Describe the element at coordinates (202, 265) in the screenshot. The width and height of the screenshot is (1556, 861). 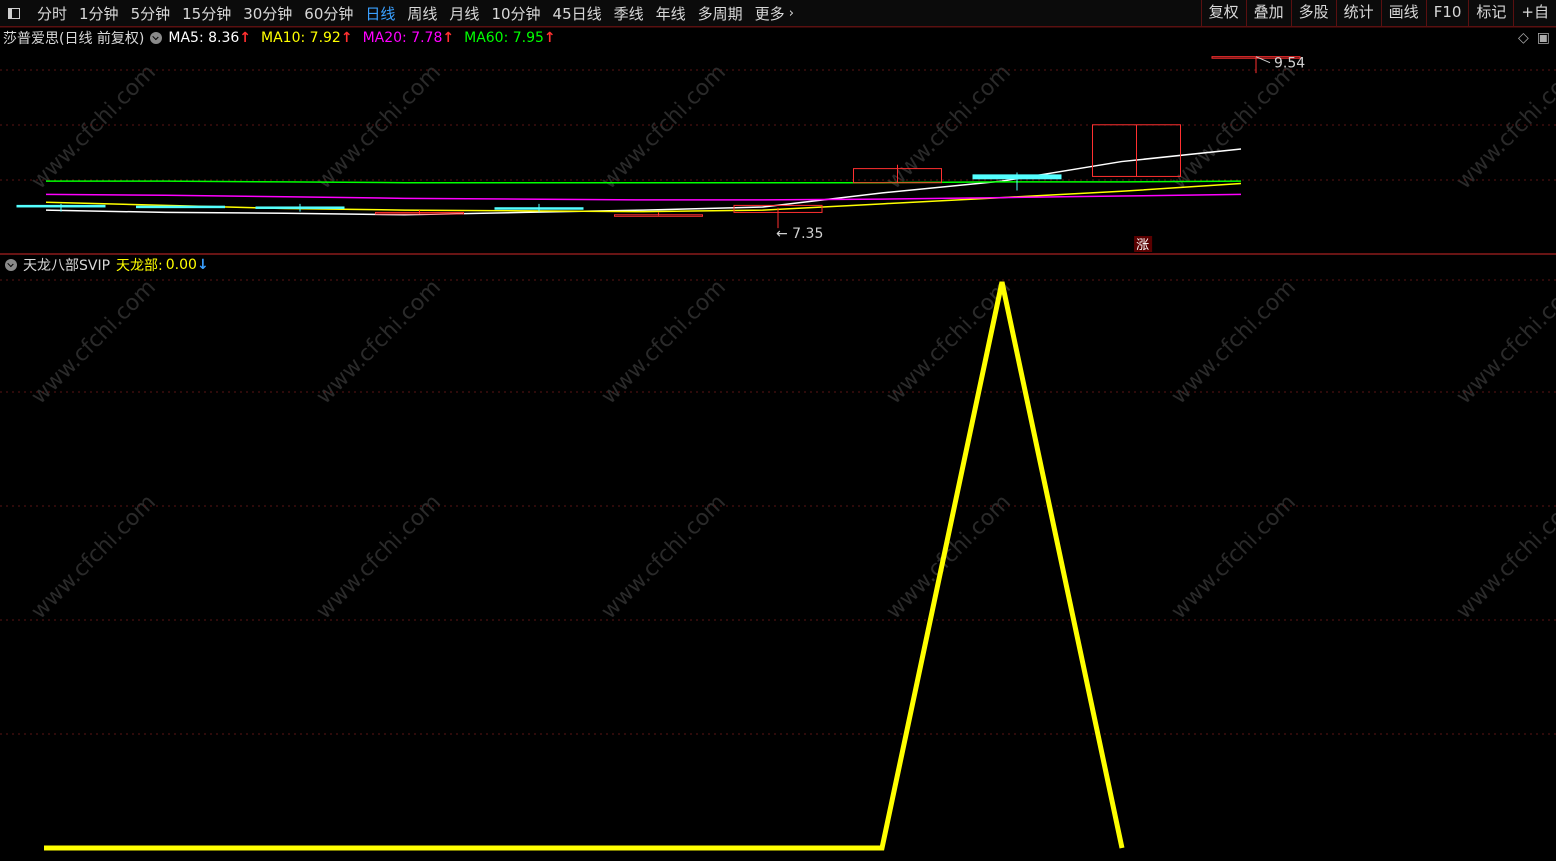
I see `down-arrow-icon: ↓` at that location.